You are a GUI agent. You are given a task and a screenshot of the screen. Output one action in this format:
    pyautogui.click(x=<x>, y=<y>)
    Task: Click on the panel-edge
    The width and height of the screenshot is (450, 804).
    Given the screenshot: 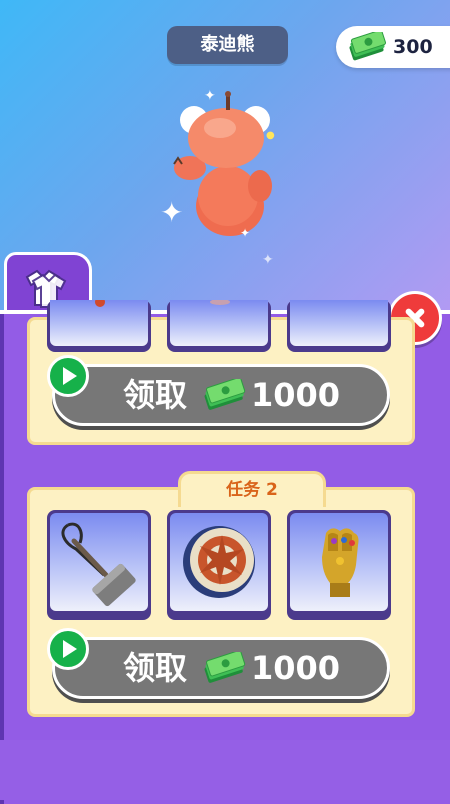 What is the action you would take?
    pyautogui.click(x=2, y=559)
    